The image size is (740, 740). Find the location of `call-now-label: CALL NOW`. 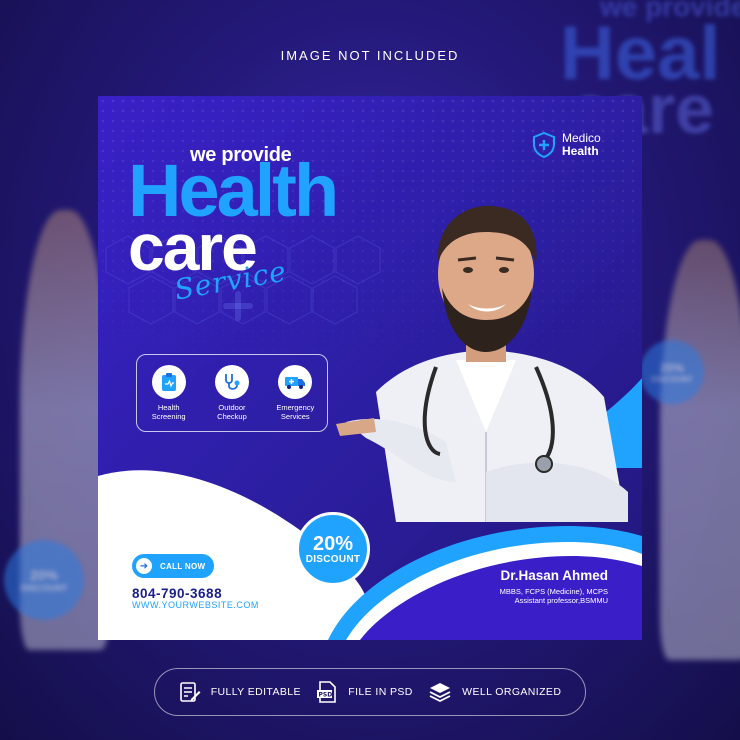

call-now-label: CALL NOW is located at coordinates (183, 566).